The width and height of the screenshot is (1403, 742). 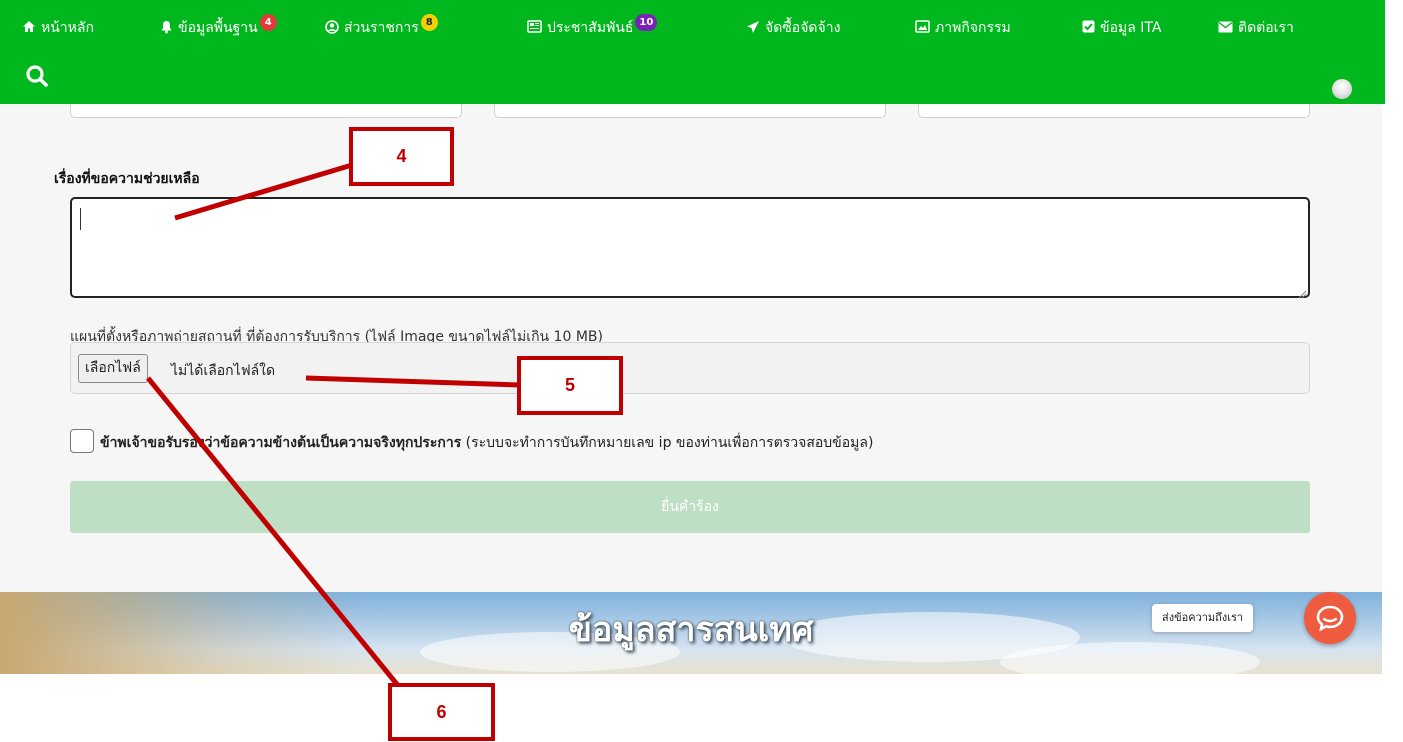 I want to click on home-icon, so click(x=29, y=28).